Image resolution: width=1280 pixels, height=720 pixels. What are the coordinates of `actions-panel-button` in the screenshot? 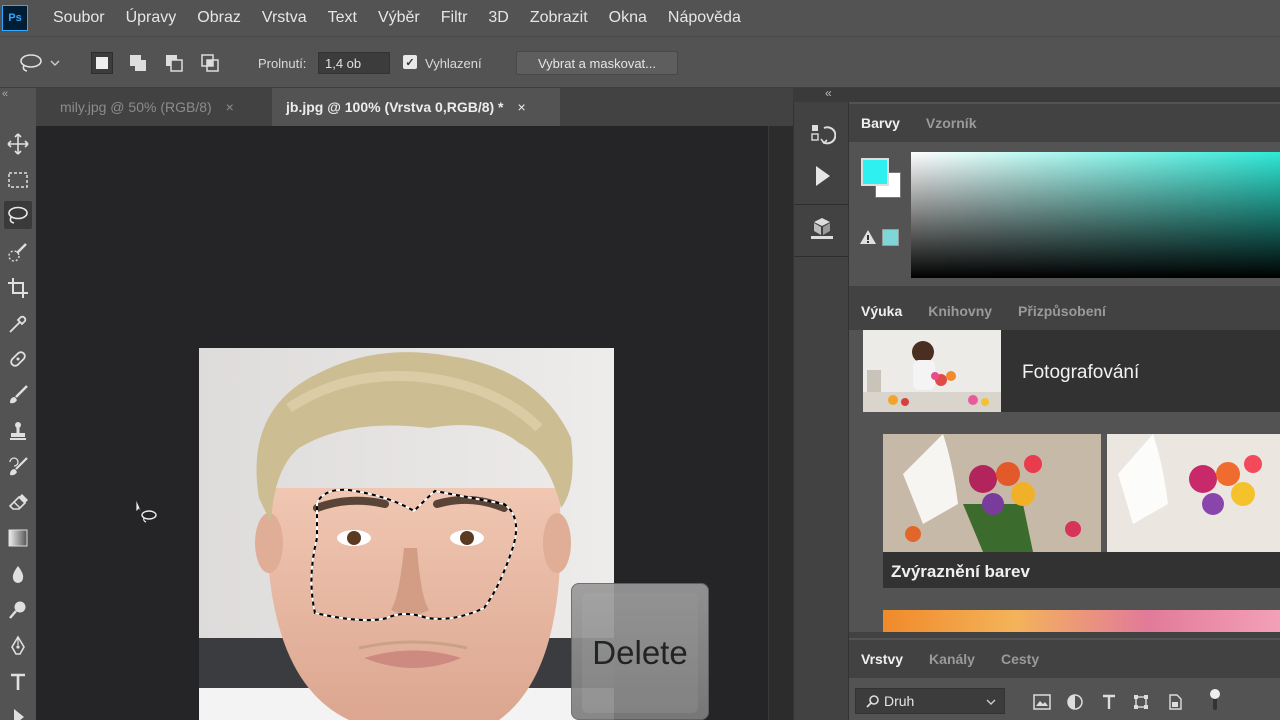 It's located at (822, 176).